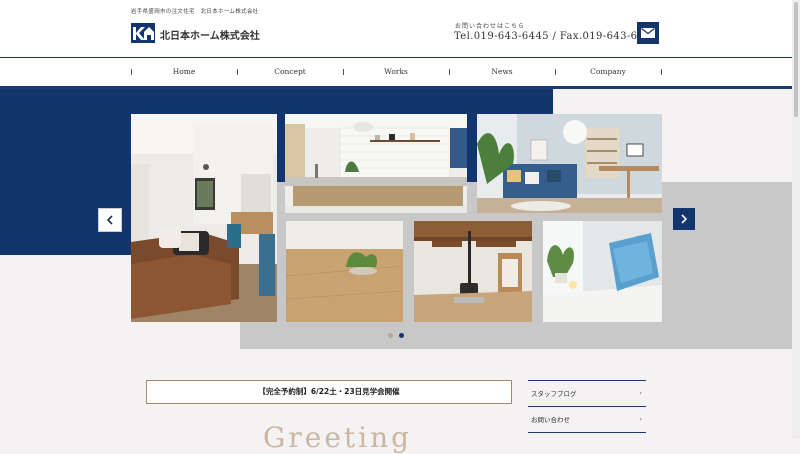  What do you see at coordinates (608, 72) in the screenshot?
I see `nav-item-company: Company` at bounding box center [608, 72].